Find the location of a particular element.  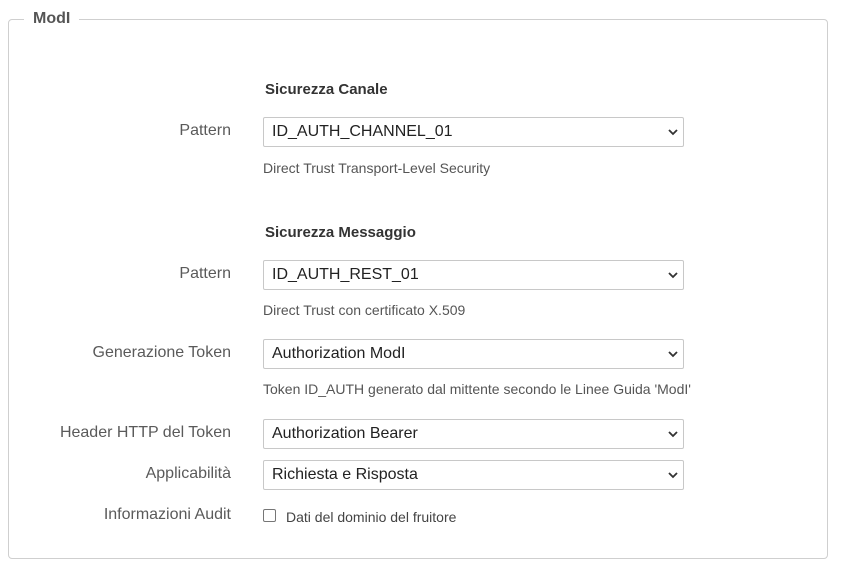

token-generation-select: Authorization ModI is located at coordinates (473, 354).